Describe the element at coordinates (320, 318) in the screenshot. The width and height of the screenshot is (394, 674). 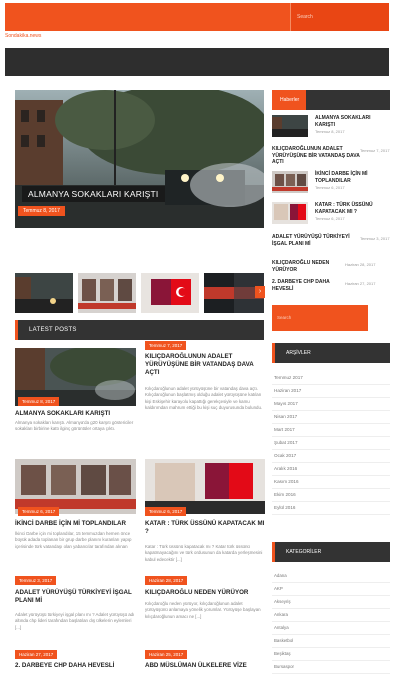
I see `sidebar-search-input: Search` at that location.